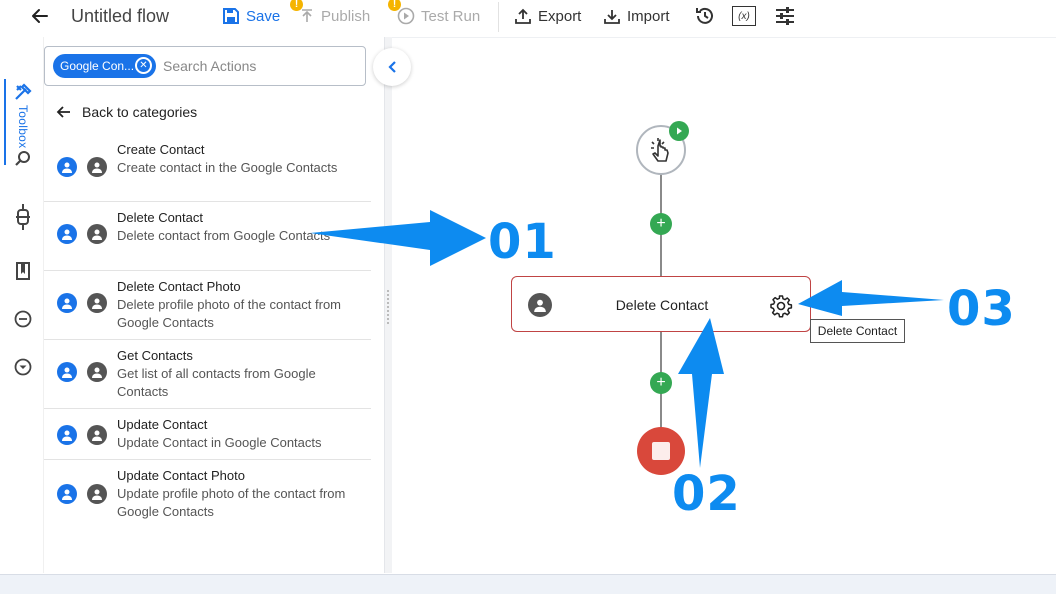  Describe the element at coordinates (179, 286) in the screenshot. I see `action-title: Delete Contact Photo` at that location.